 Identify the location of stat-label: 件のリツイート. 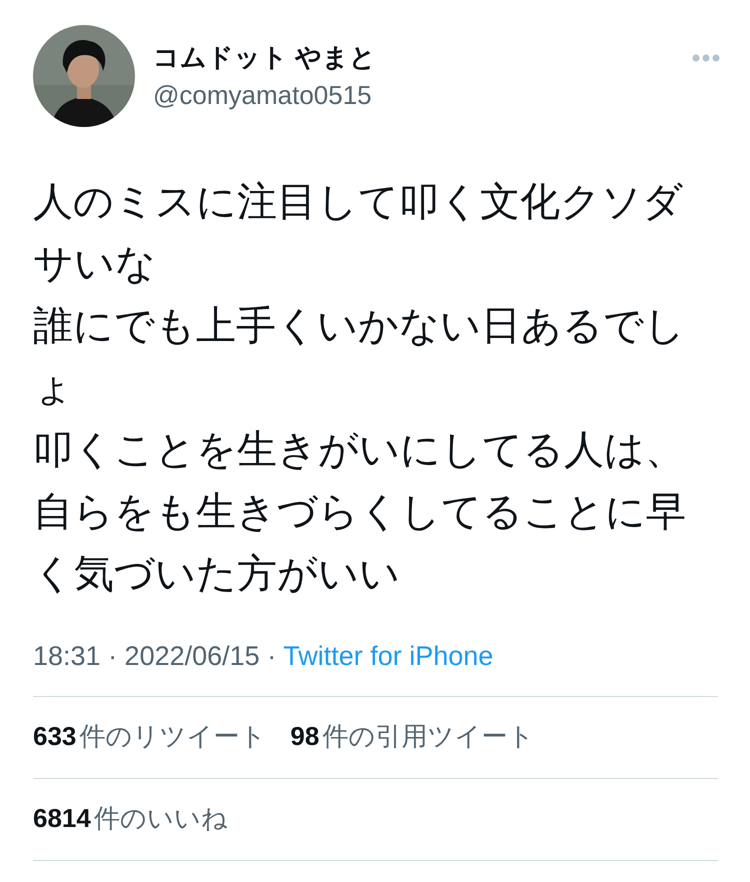
(172, 736).